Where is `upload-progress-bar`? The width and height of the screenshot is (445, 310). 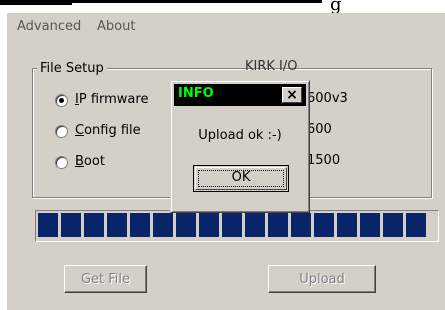 upload-progress-bar is located at coordinates (237, 226).